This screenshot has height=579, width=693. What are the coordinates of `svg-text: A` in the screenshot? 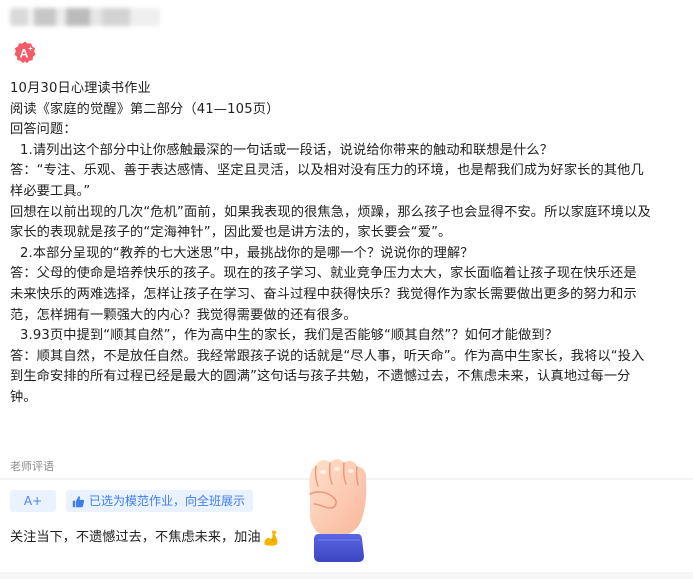 It's located at (24, 54).